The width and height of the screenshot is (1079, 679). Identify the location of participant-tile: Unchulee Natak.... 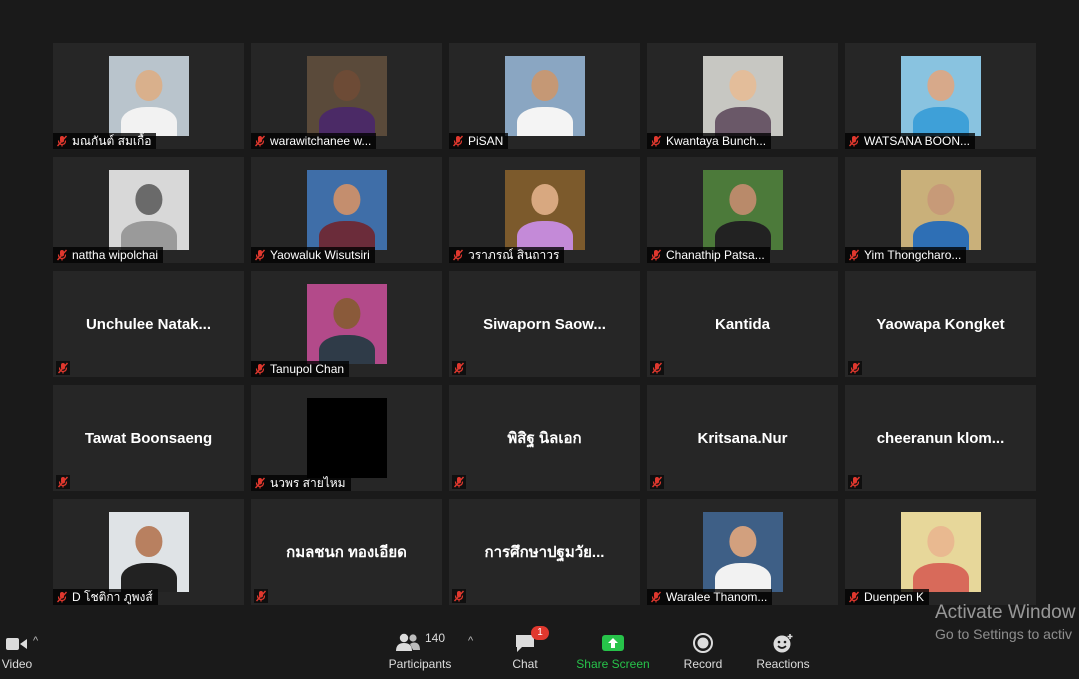
(148, 324).